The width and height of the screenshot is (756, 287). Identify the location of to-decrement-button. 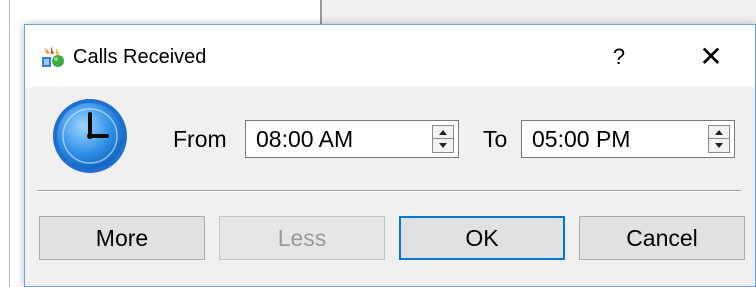
(719, 145).